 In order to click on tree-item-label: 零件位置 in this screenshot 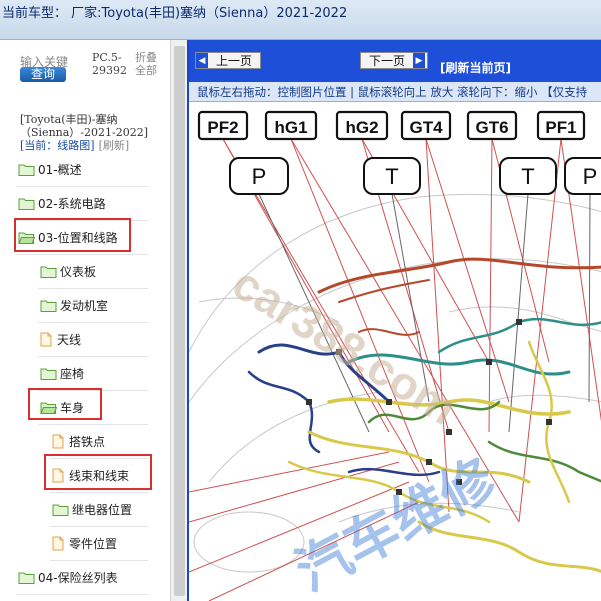, I will do `click(93, 543)`.